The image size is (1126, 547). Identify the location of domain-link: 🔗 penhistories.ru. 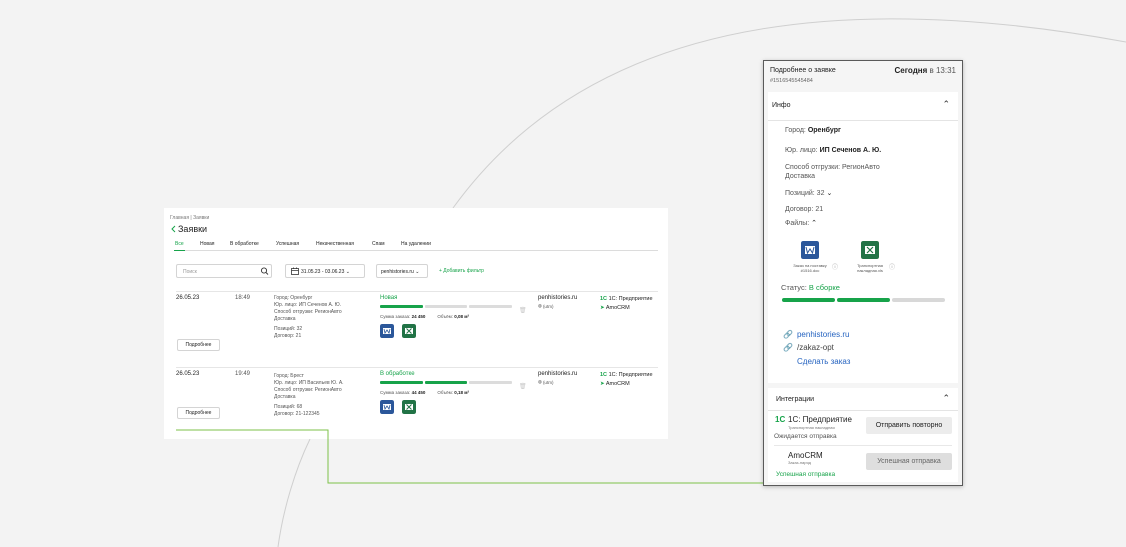
(816, 334).